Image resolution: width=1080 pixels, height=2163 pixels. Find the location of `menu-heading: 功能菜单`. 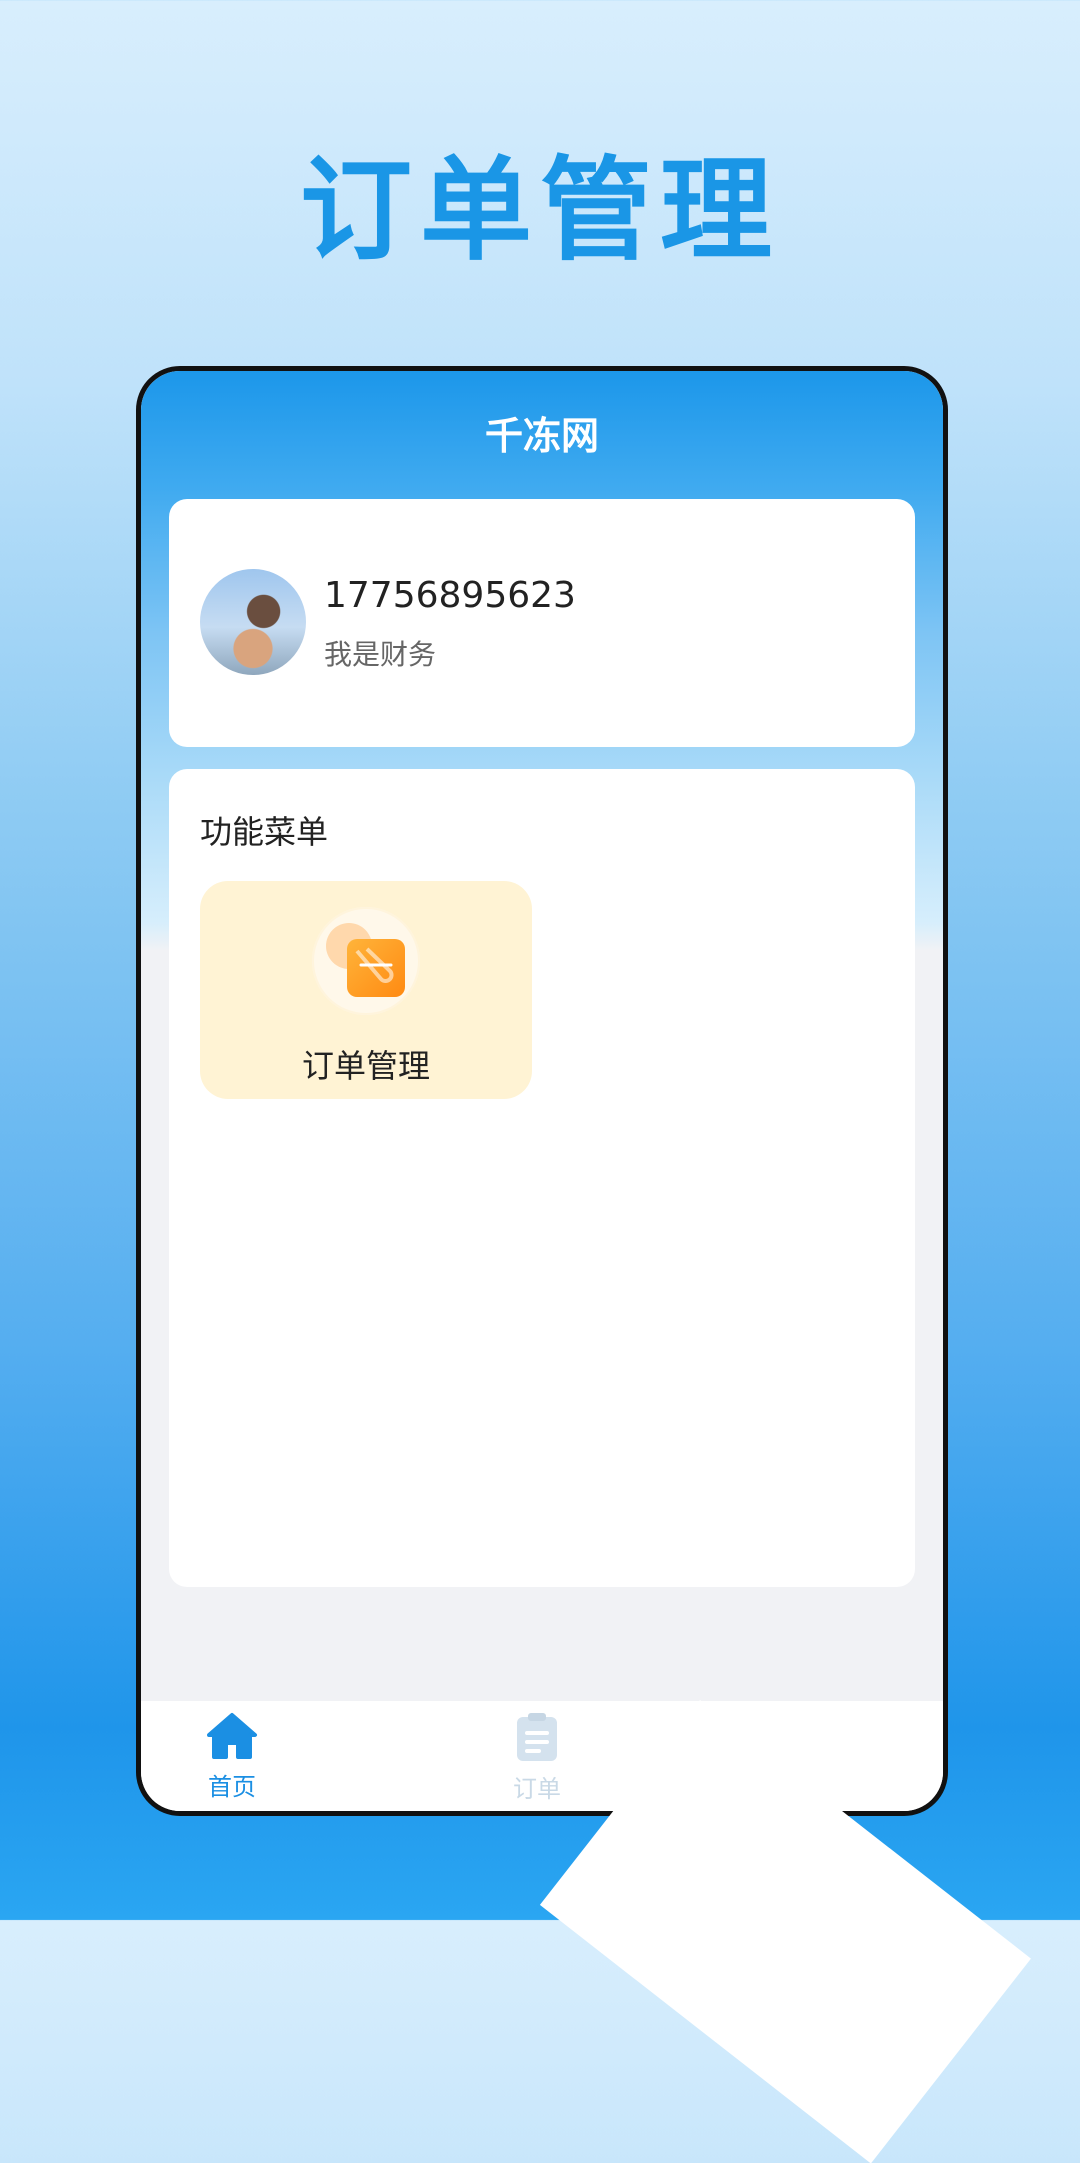

menu-heading: 功能菜单 is located at coordinates (264, 832).